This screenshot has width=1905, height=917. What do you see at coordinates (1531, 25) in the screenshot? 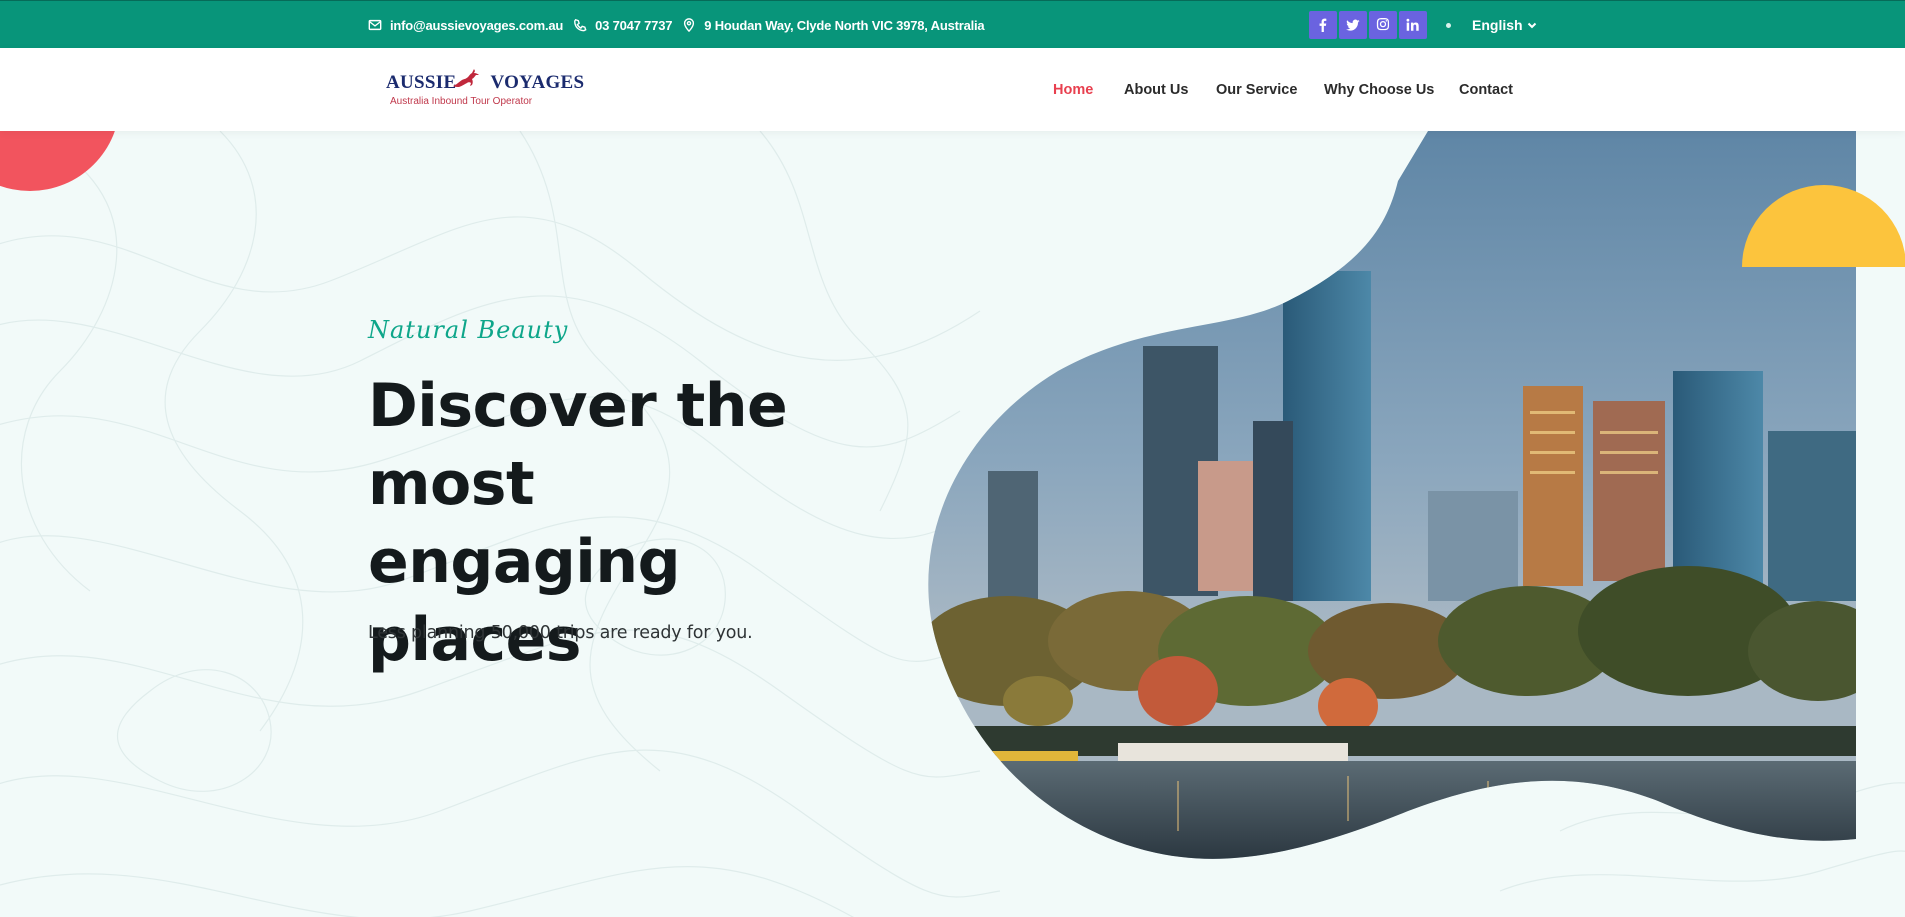
I see `chevron-down-icon` at bounding box center [1531, 25].